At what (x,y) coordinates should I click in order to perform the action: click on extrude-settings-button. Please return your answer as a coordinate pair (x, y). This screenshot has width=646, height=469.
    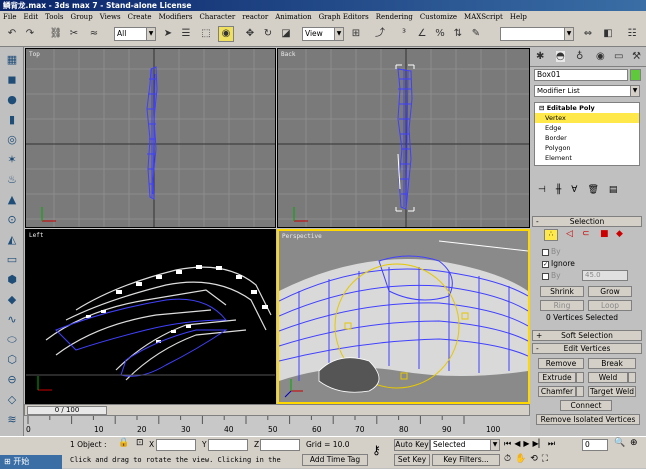
    Looking at the image, I should click on (580, 377).